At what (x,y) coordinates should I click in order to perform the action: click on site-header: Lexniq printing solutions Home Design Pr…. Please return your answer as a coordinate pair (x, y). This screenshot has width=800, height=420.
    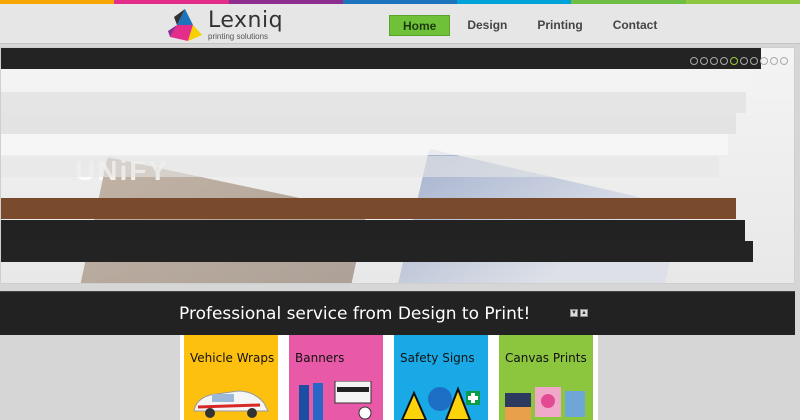
    Looking at the image, I should click on (400, 24).